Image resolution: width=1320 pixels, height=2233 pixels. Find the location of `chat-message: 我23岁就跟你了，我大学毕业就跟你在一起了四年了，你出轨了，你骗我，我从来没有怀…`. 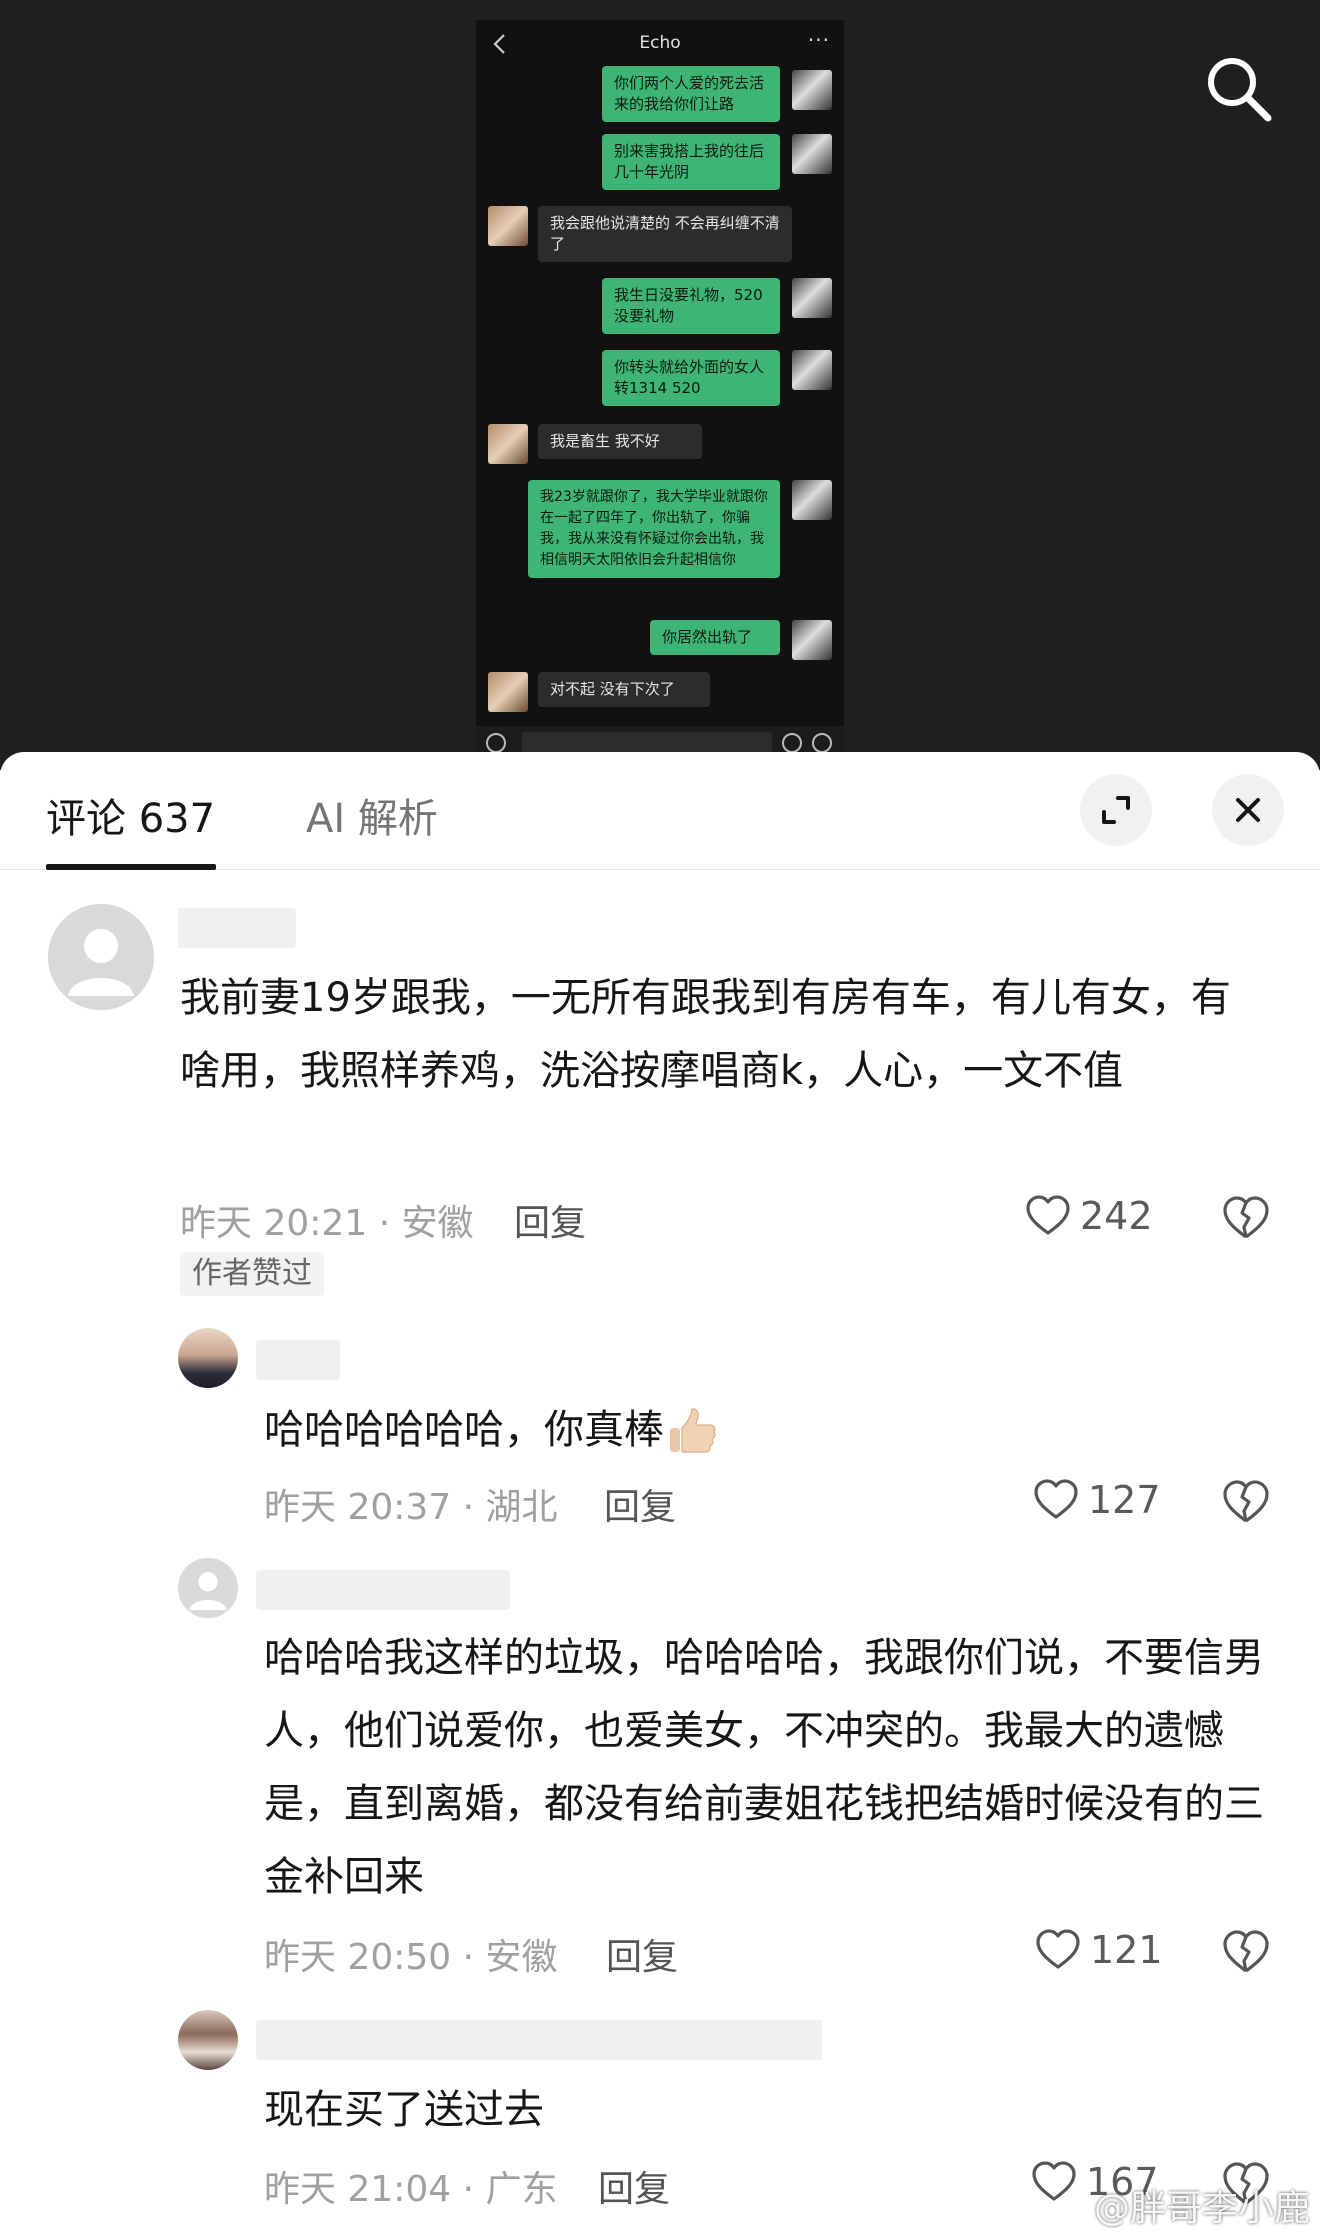

chat-message: 我23岁就跟你了，我大学毕业就跟你在一起了四年了，你出轨了，你骗我，我从来没有怀… is located at coordinates (660, 544).